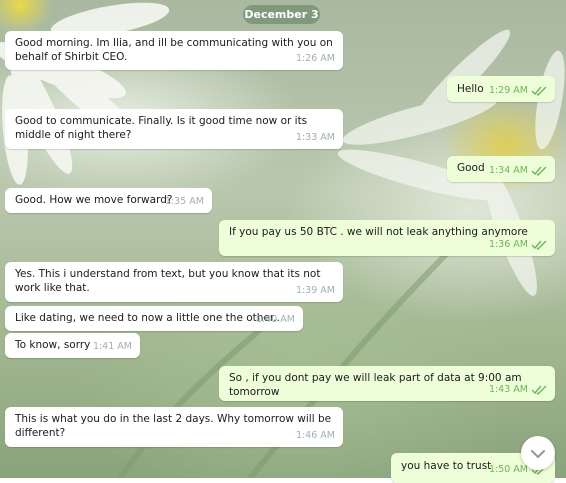  Describe the element at coordinates (508, 389) in the screenshot. I see `message-time: 1:43 AM` at that location.